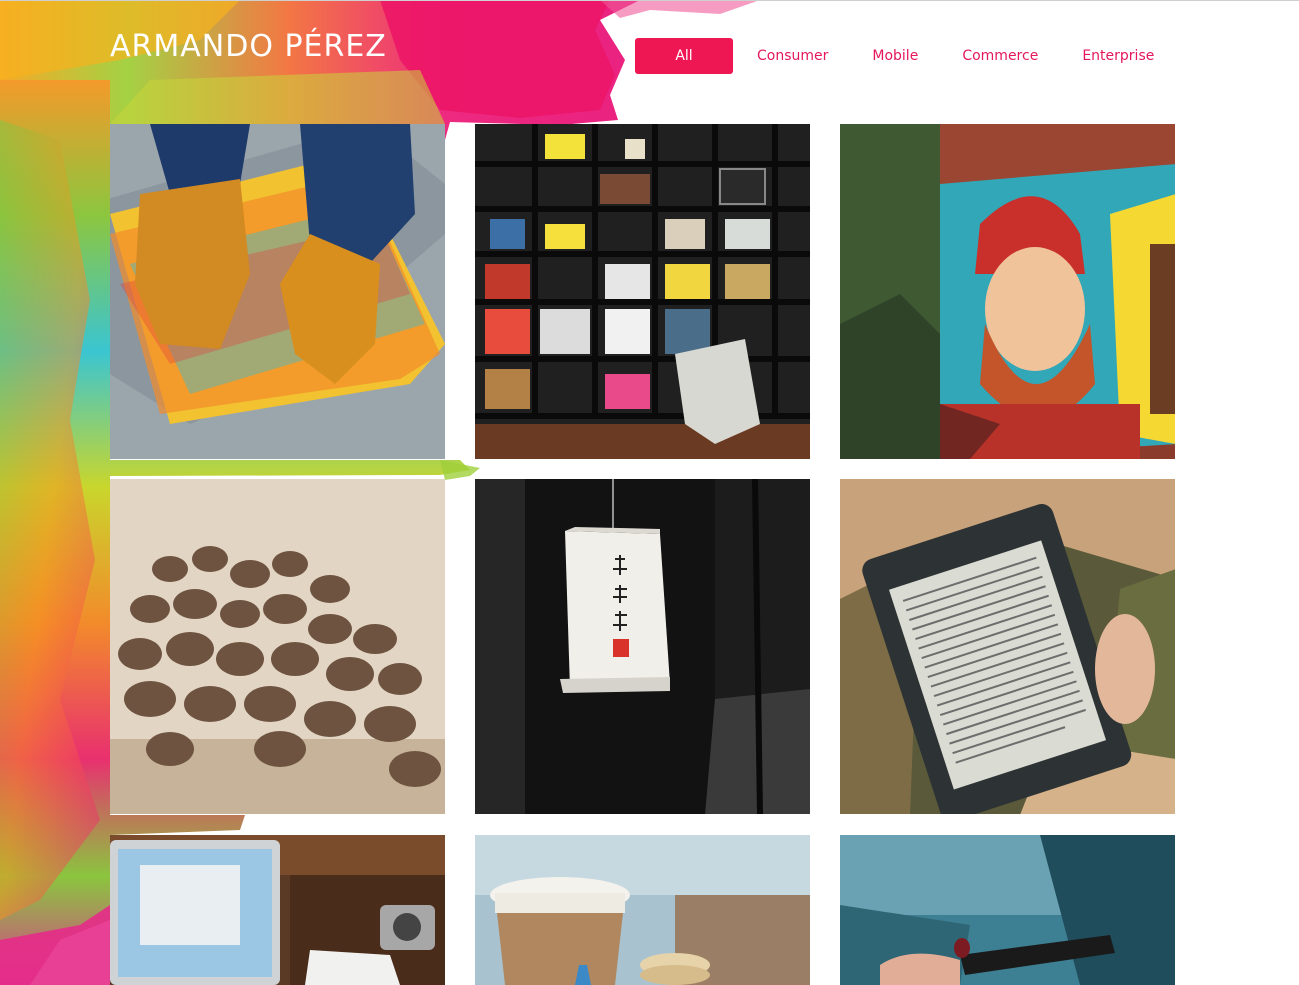 The width and height of the screenshot is (1299, 985). I want to click on portfolio-item-kindle, so click(1007, 646).